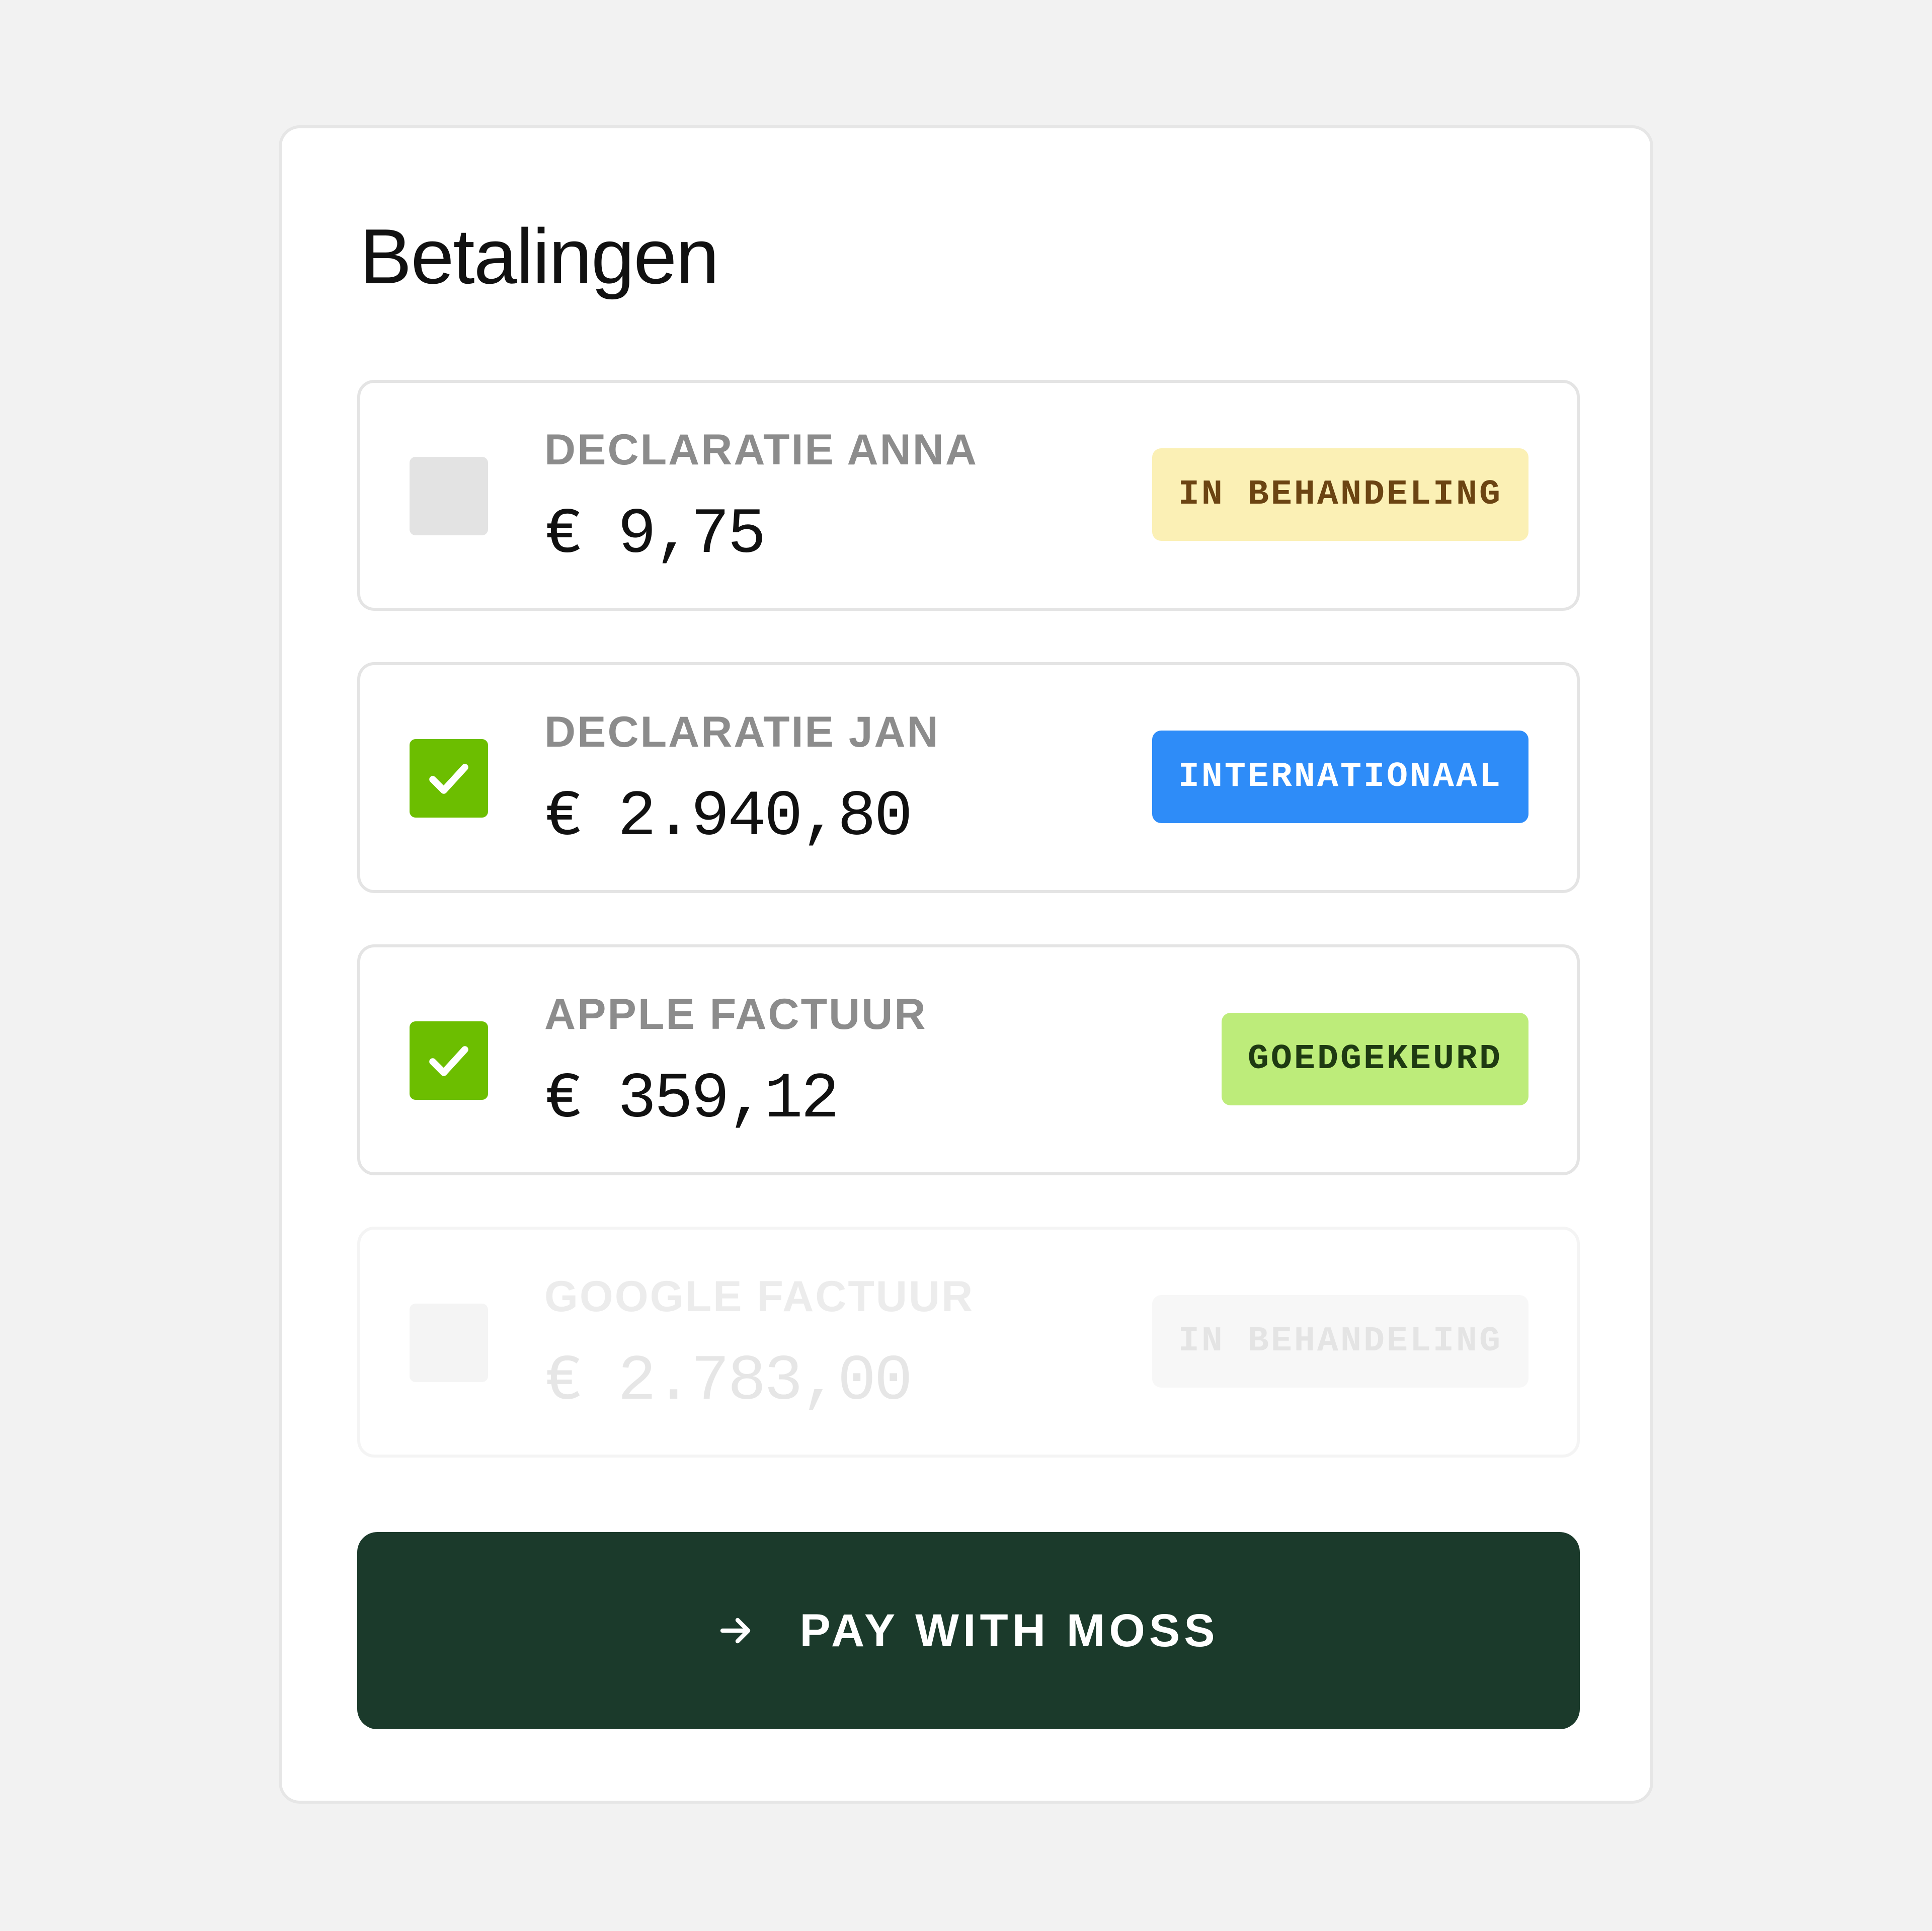 Image resolution: width=1932 pixels, height=1931 pixels. Describe the element at coordinates (742, 732) in the screenshot. I see `payment-label: DECLARATIE JAN` at that location.